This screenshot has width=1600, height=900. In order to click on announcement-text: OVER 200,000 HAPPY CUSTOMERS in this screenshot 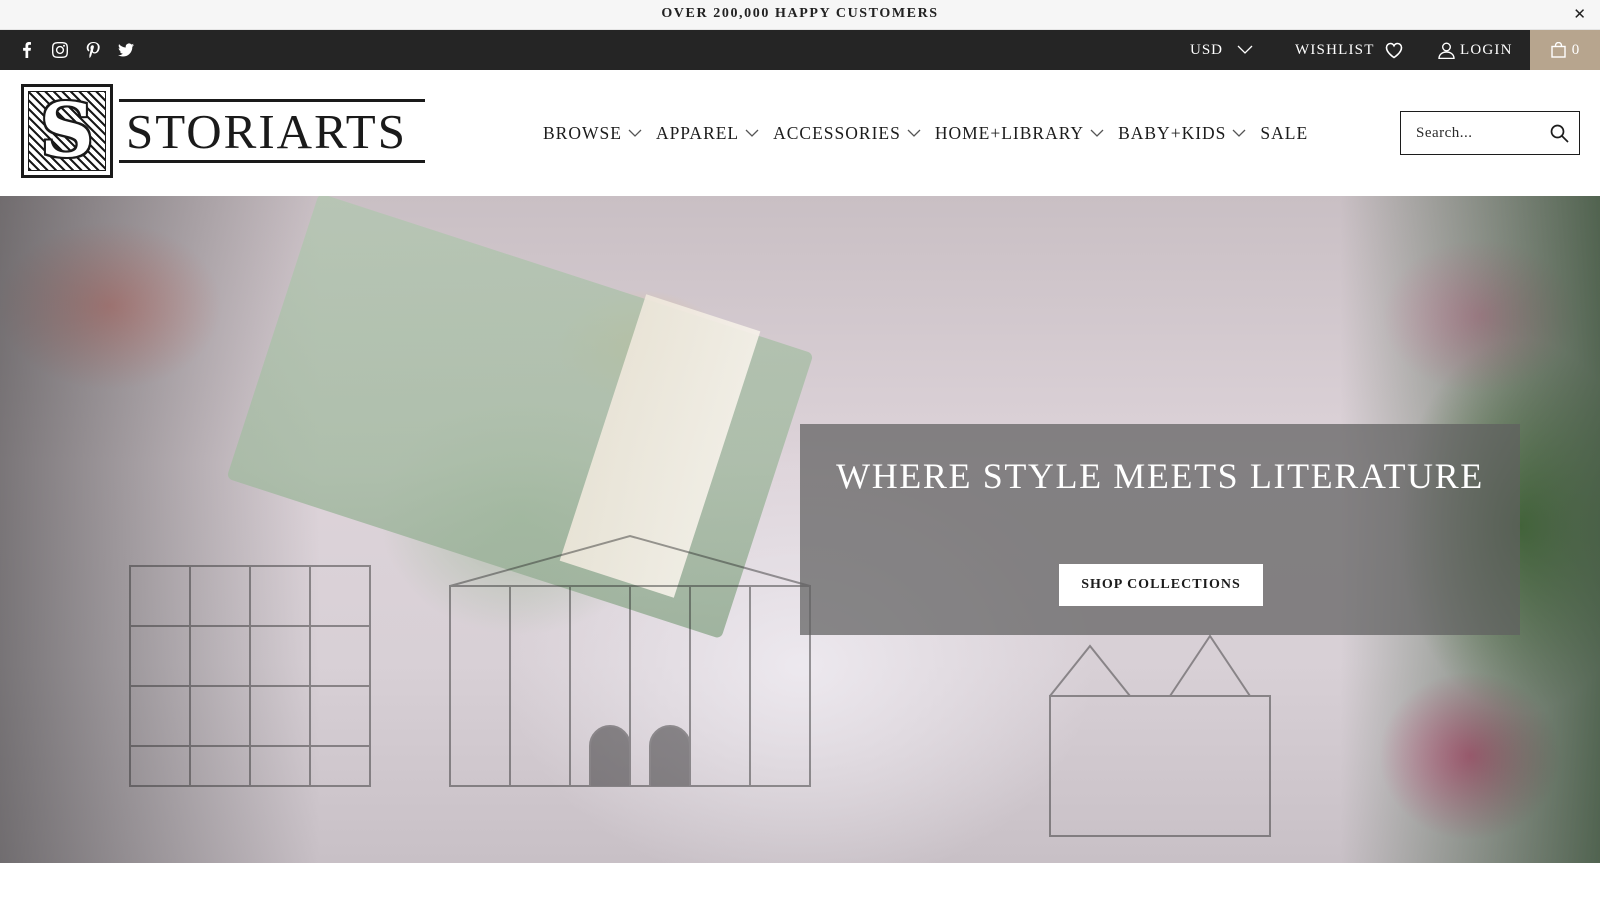, I will do `click(800, 13)`.